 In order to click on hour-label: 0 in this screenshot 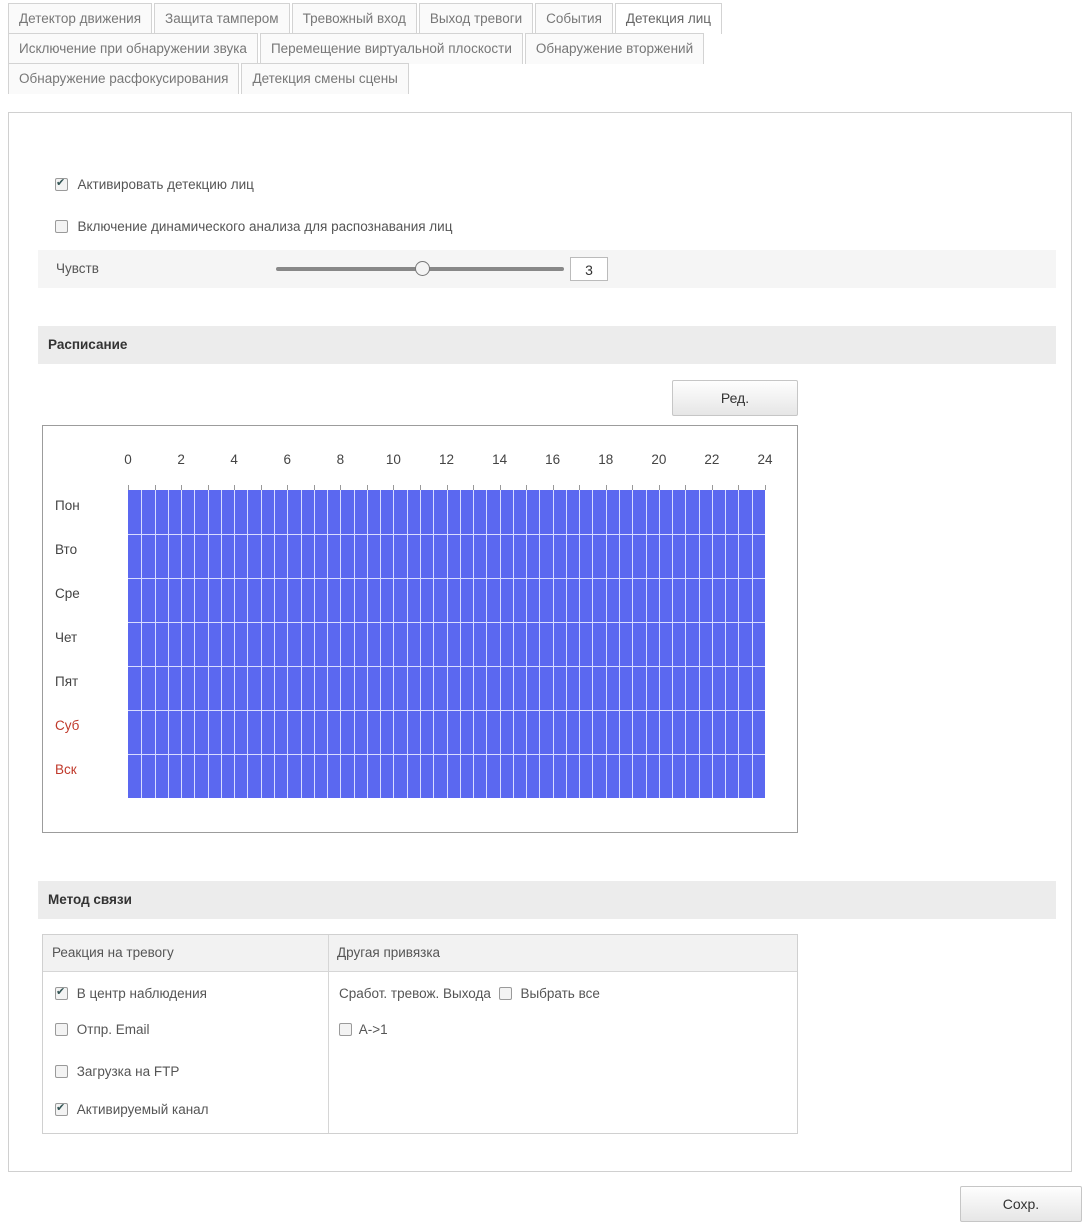, I will do `click(128, 459)`.